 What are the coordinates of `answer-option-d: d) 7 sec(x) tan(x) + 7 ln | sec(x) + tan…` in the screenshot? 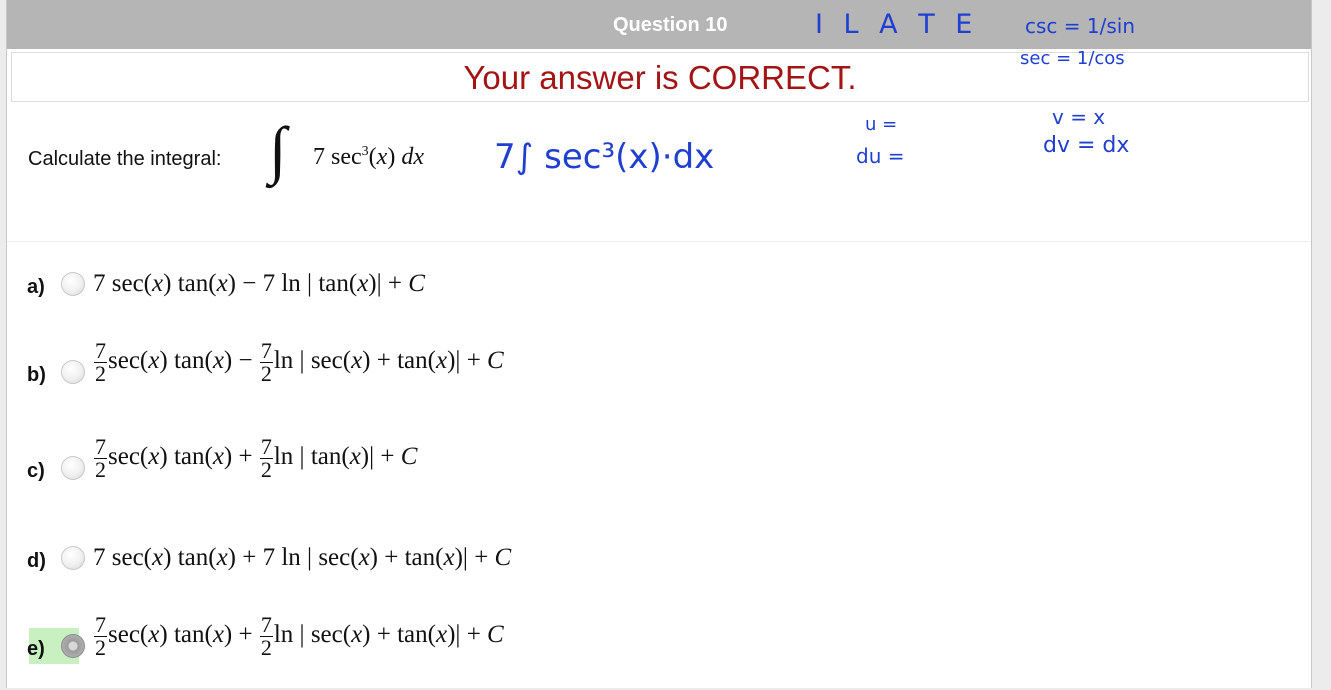 It's located at (477, 576).